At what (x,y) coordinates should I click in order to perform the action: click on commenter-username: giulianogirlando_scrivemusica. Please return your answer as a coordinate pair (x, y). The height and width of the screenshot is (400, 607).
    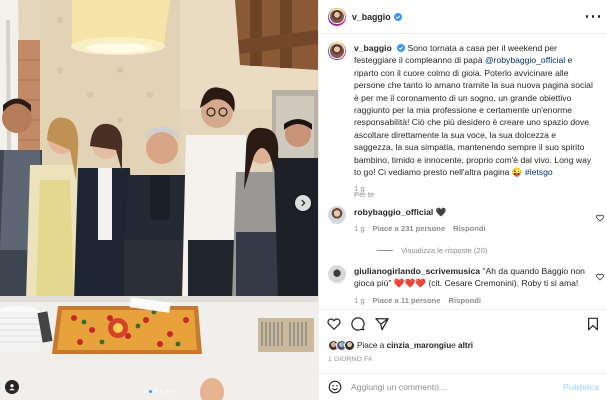
    Looking at the image, I should click on (417, 271).